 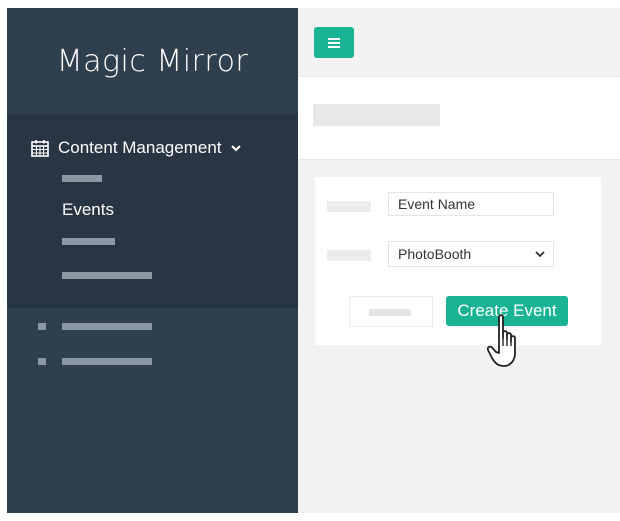 What do you see at coordinates (435, 254) in the screenshot?
I see `template-select-value: PhotoBooth` at bounding box center [435, 254].